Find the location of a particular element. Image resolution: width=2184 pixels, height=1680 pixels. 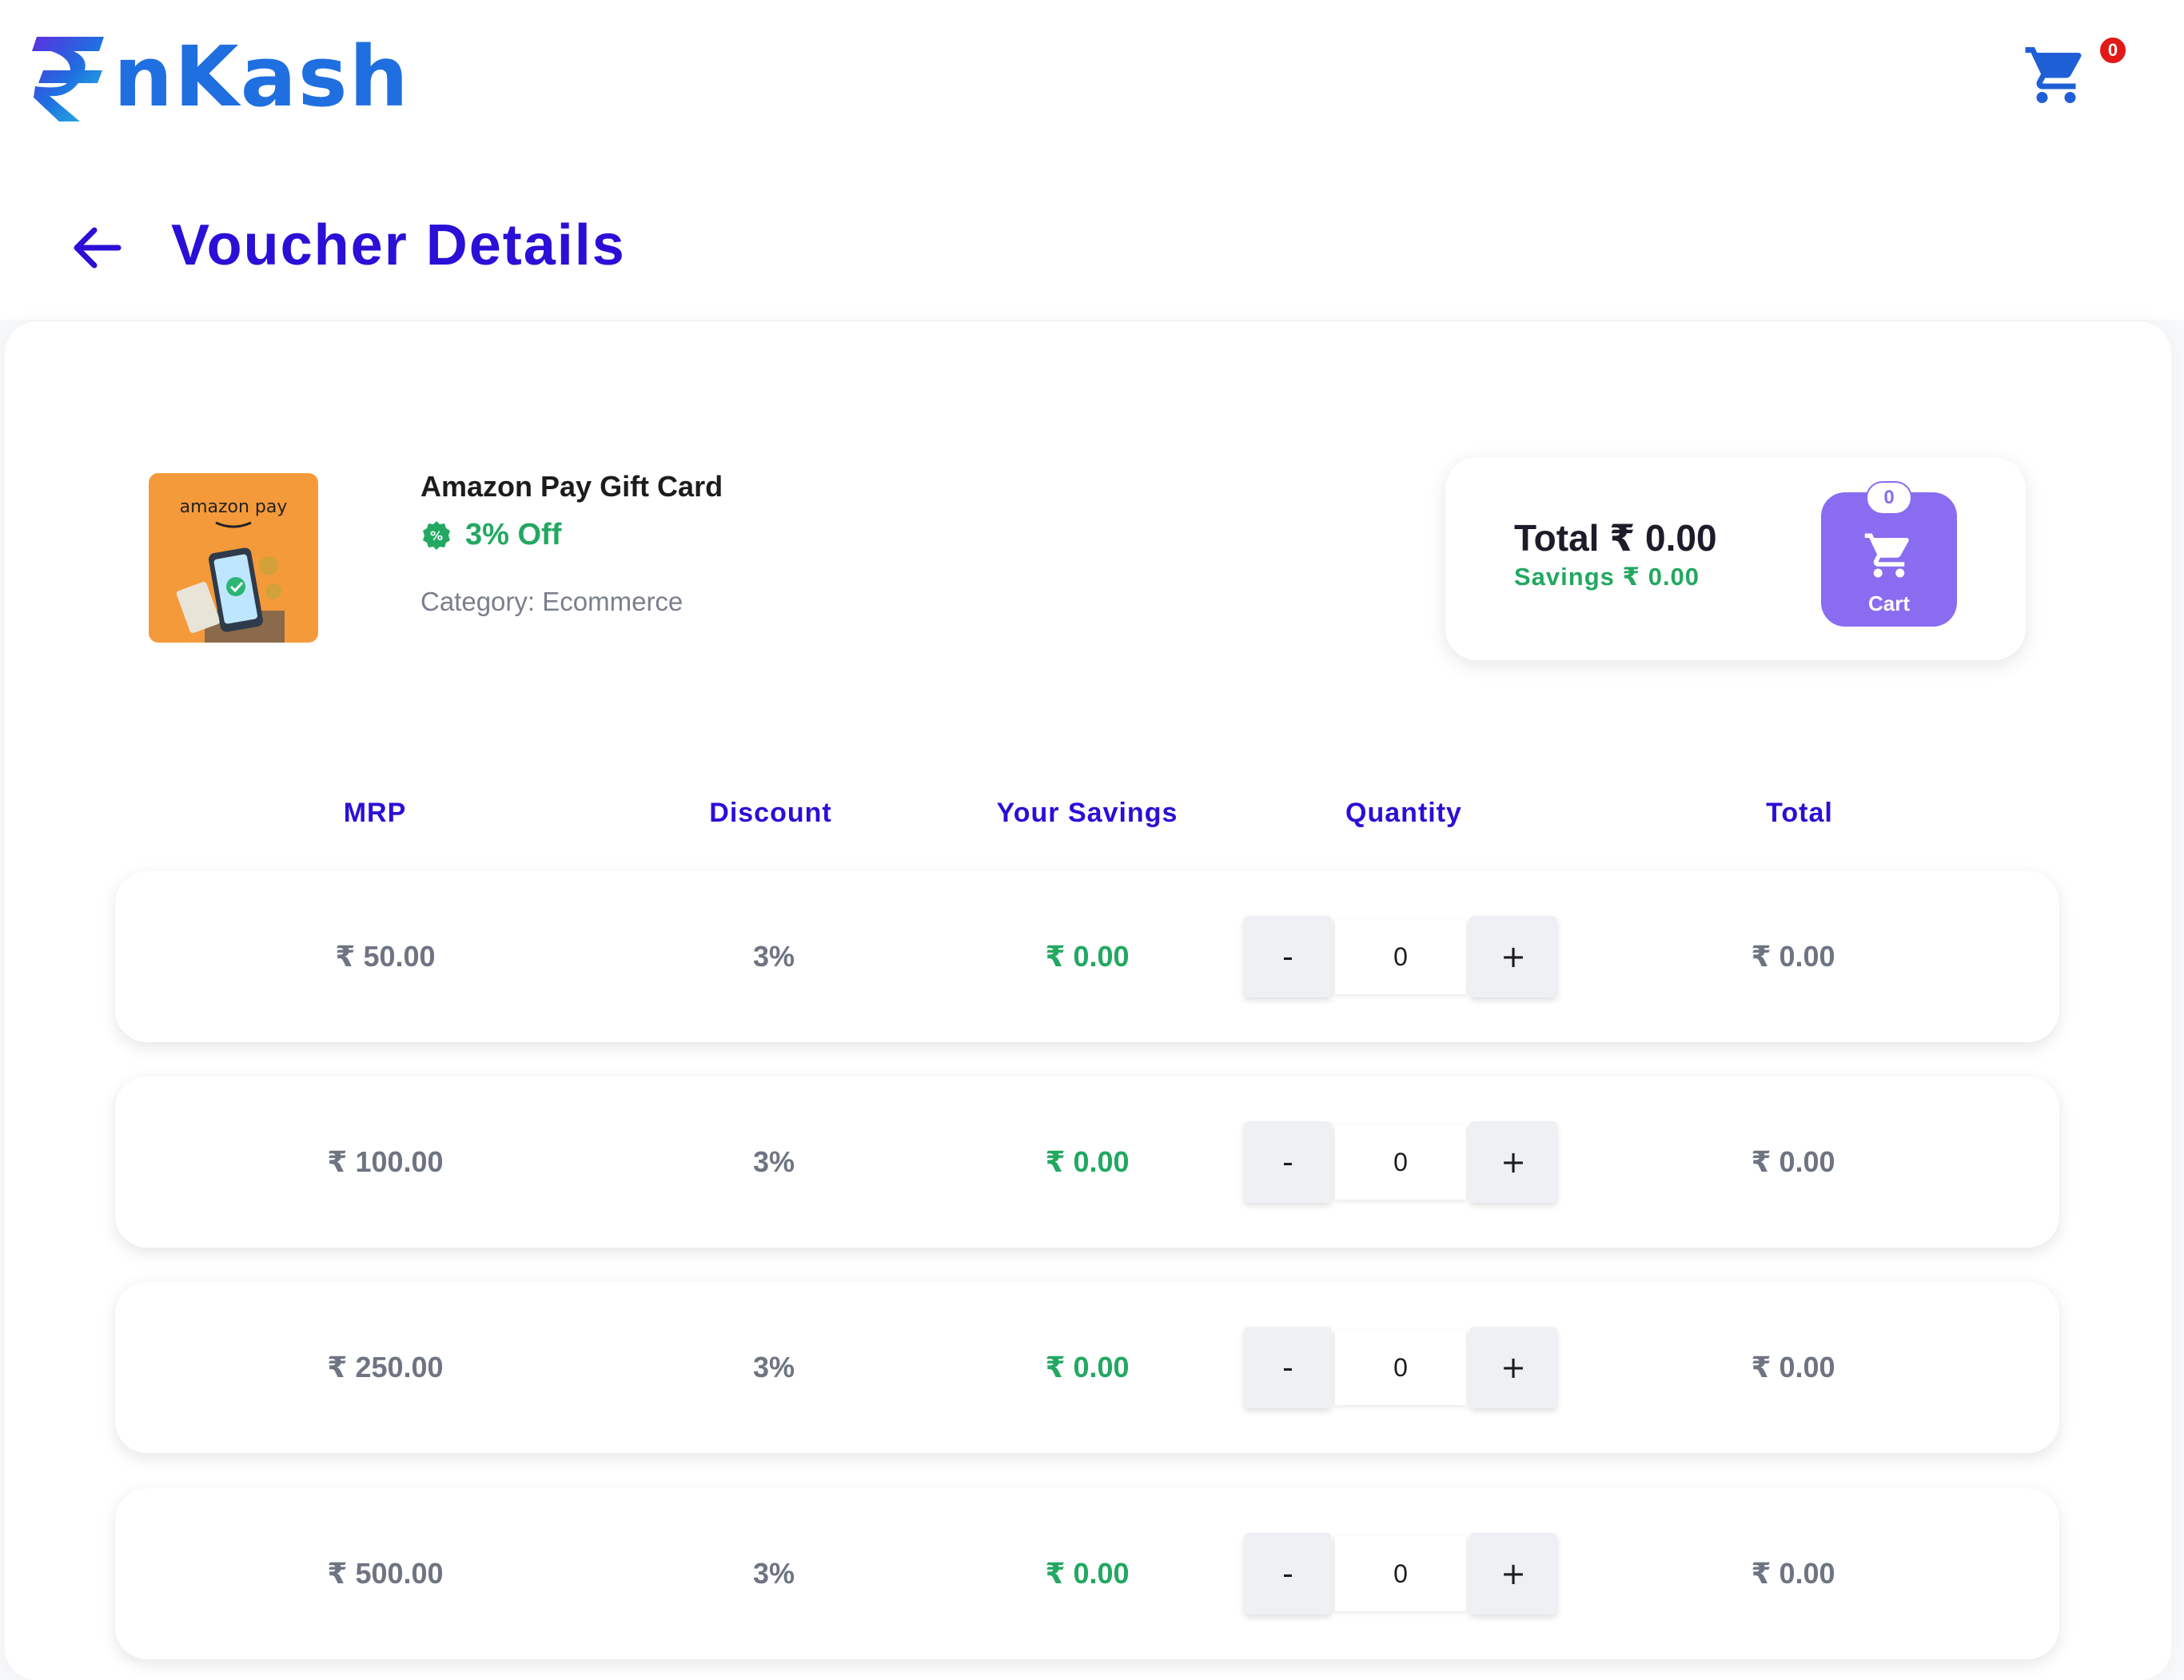

table-row: ₹ 250.00 3% ₹ 0.00 - + ₹ 0.00 is located at coordinates (1087, 1367).